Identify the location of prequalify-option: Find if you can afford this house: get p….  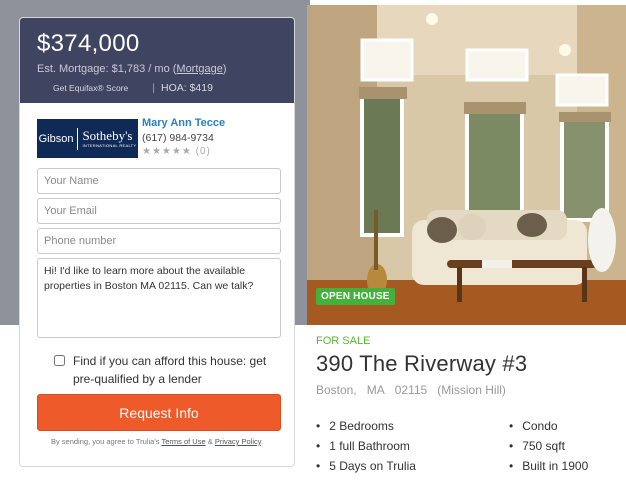
(166, 370).